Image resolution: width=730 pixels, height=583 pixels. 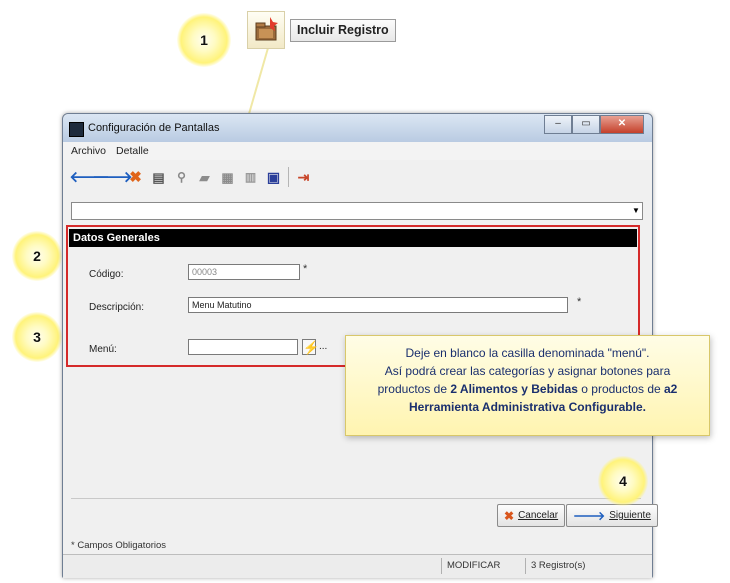 I want to click on minimize-button: –, so click(x=558, y=124).